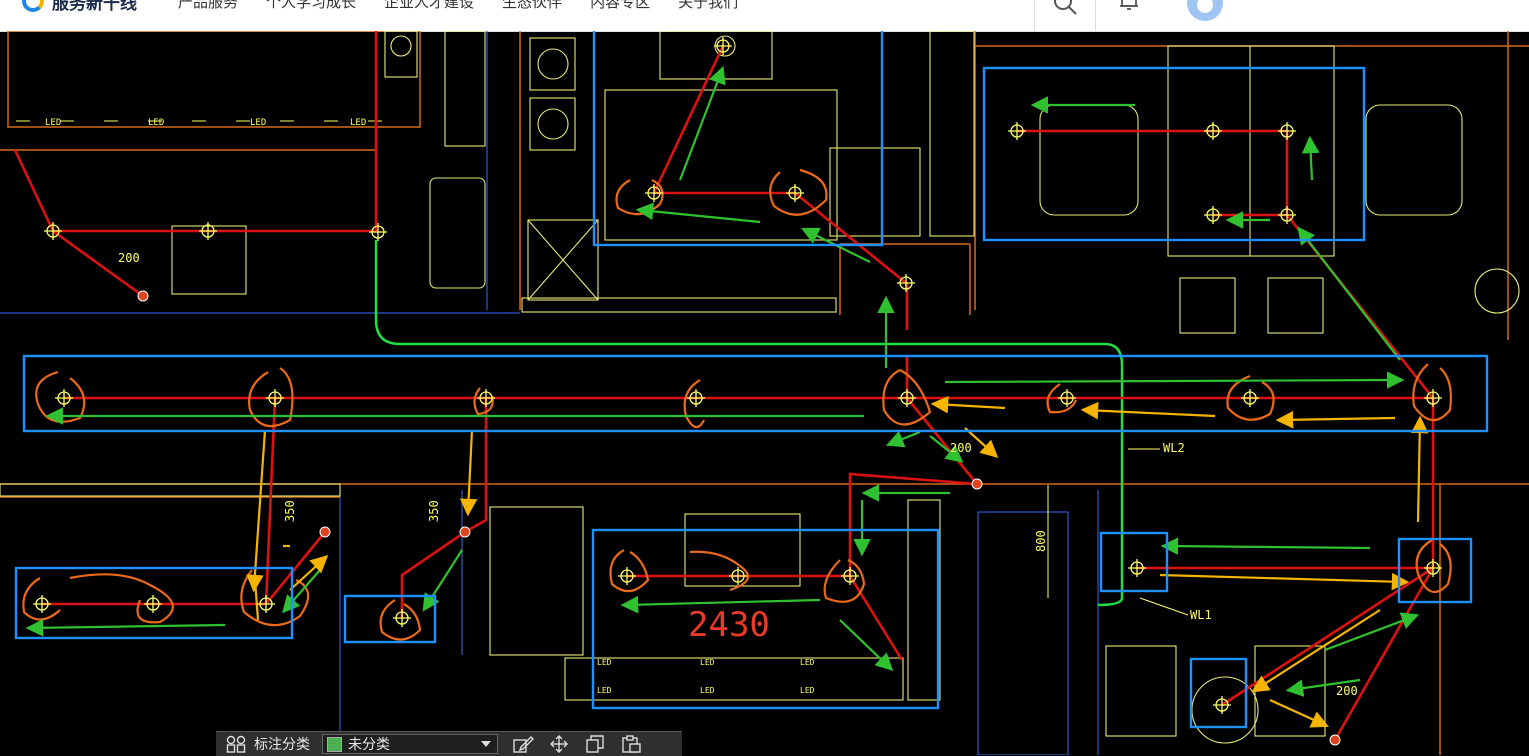  I want to click on nav-item-learning: 个人学习成长, so click(311, 6).